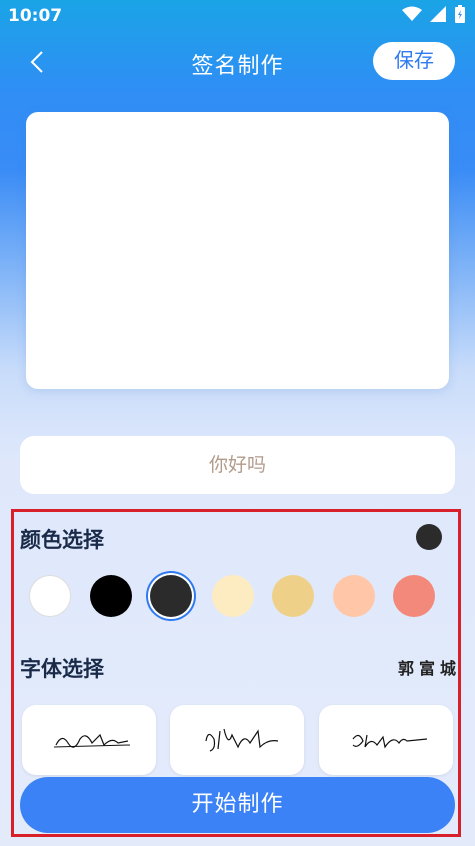  Describe the element at coordinates (414, 61) in the screenshot. I see `save-button: 保存` at that location.